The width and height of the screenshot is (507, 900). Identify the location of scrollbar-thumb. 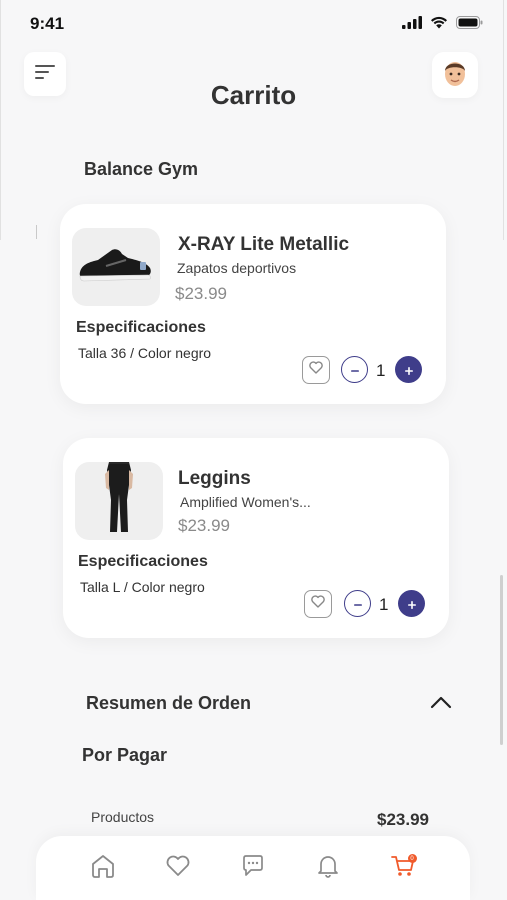
(501, 660).